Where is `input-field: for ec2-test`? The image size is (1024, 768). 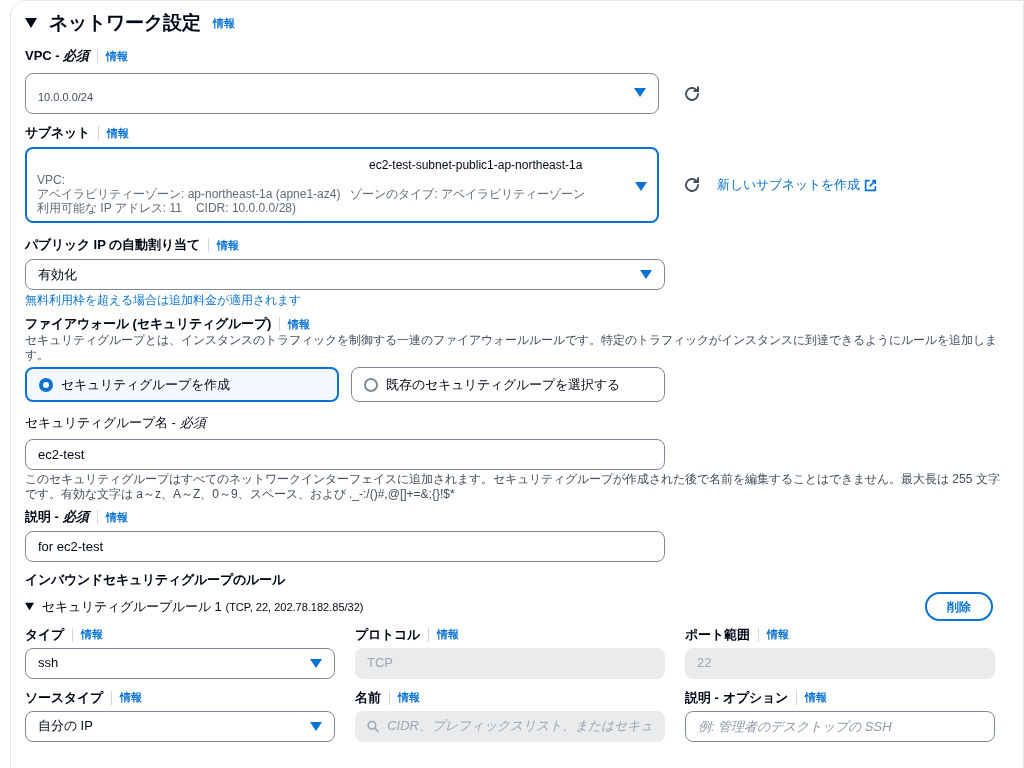
input-field: for ec2-test is located at coordinates (345, 546).